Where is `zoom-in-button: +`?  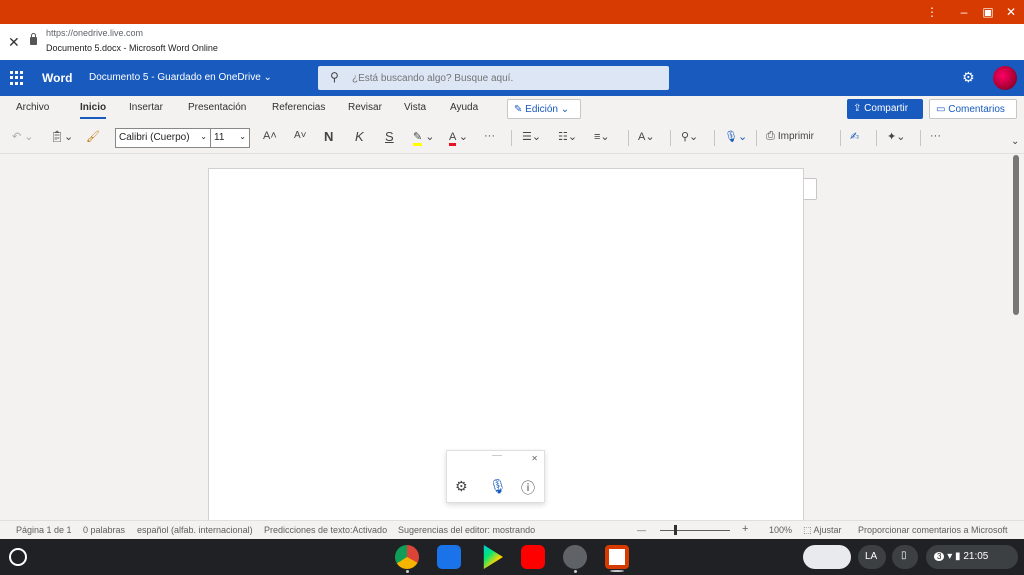
zoom-in-button: + is located at coordinates (745, 529).